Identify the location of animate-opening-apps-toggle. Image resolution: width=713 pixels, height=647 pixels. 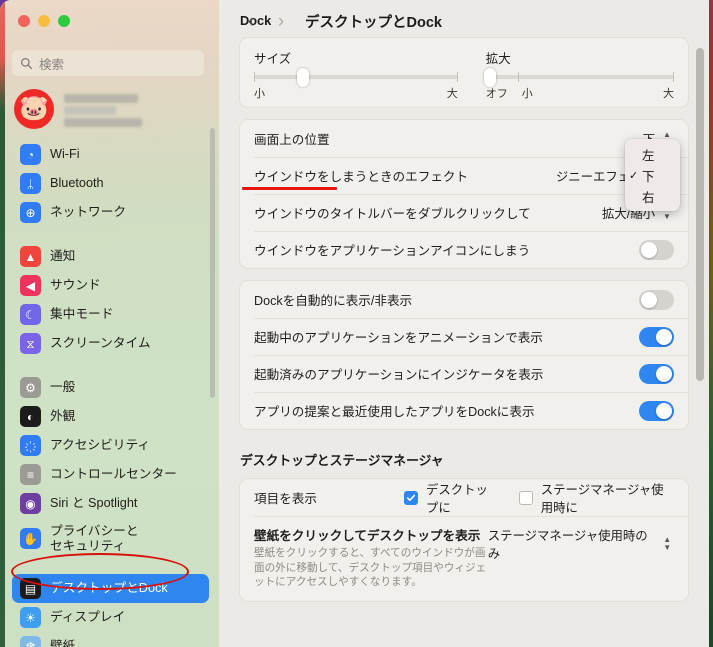
(656, 336).